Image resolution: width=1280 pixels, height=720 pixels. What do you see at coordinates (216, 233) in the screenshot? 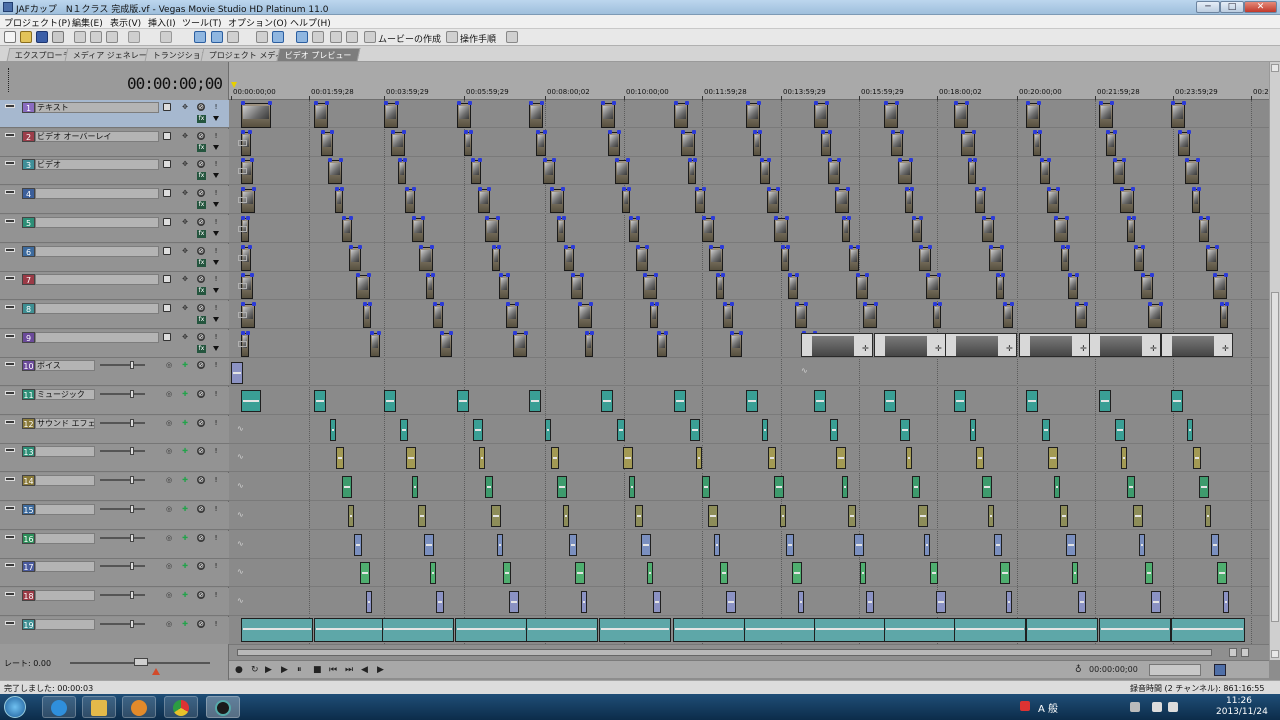
I see `expand-arrow-icon` at bounding box center [216, 233].